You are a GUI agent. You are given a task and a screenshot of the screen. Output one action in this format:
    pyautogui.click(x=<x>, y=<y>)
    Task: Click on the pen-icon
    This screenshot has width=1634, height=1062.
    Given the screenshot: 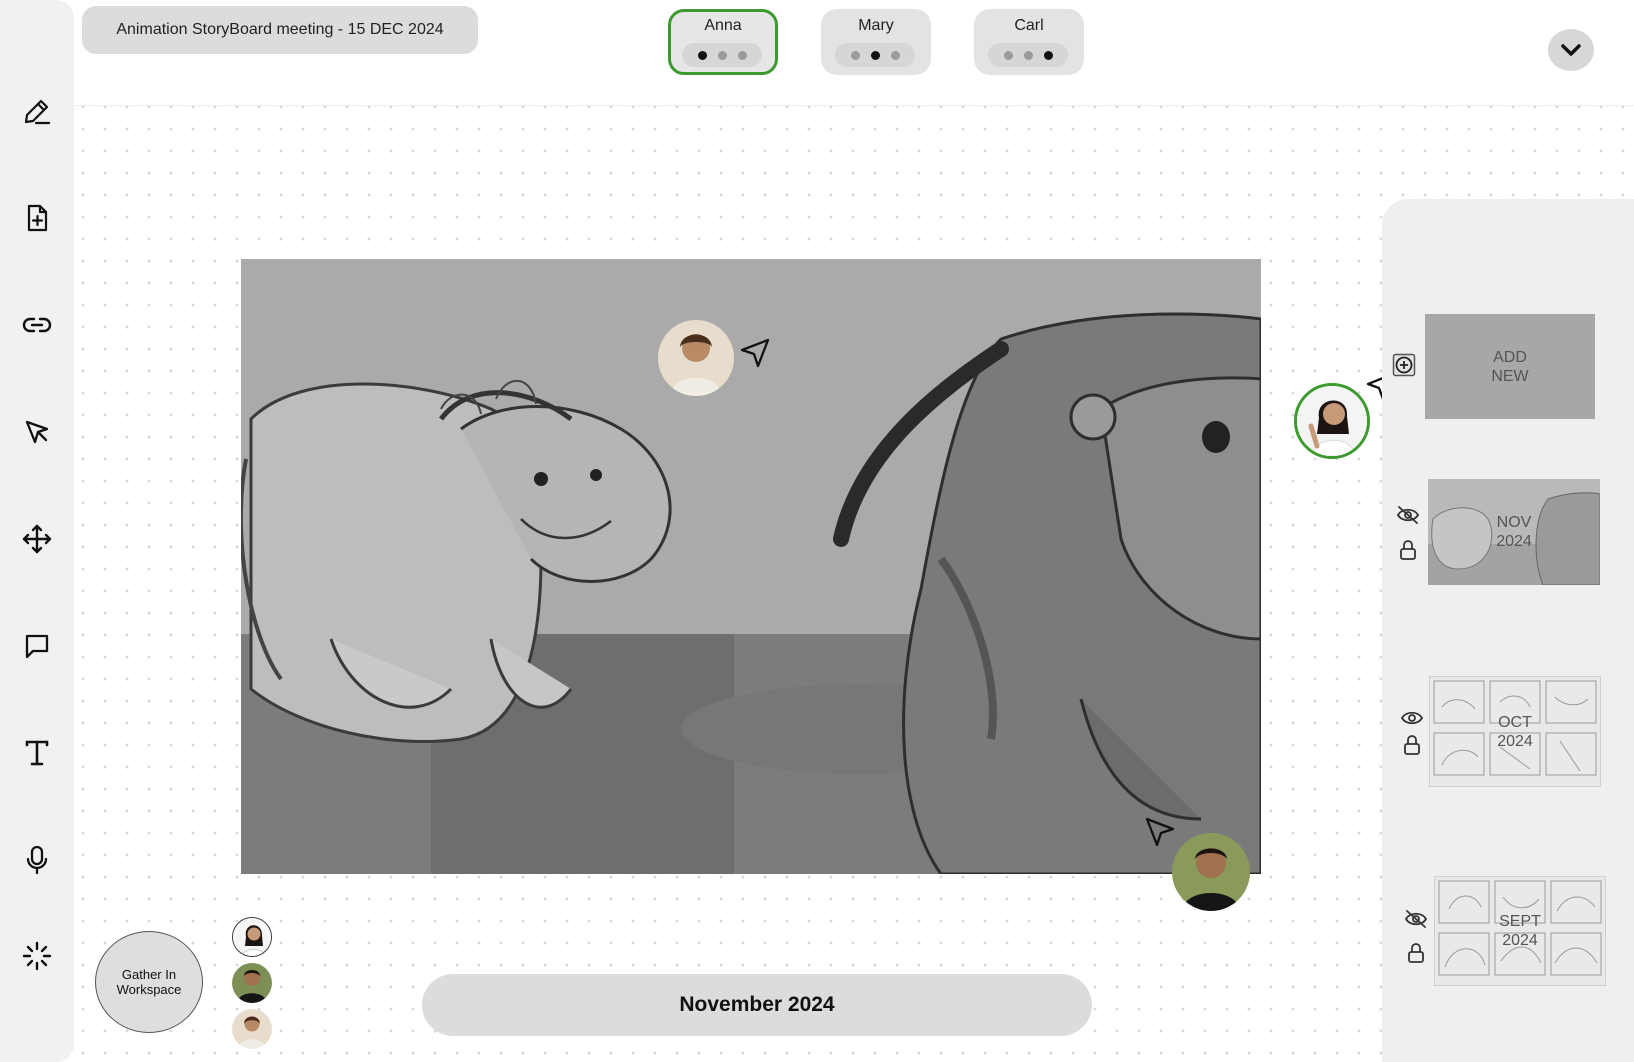 What is the action you would take?
    pyautogui.click(x=37, y=112)
    